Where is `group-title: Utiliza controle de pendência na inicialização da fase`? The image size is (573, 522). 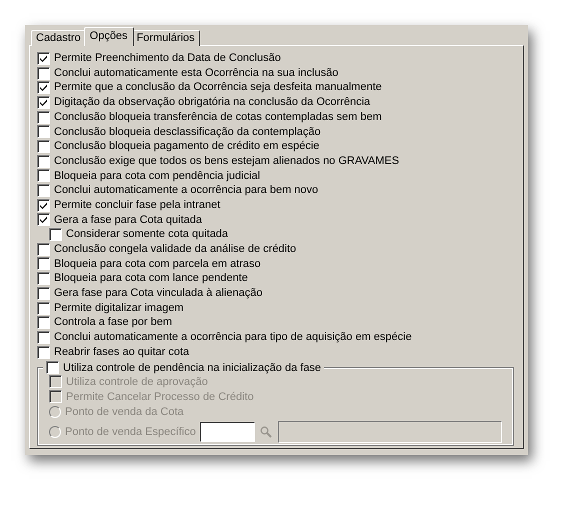
group-title: Utiliza controle de pendência na inicialização da fase is located at coordinates (192, 368).